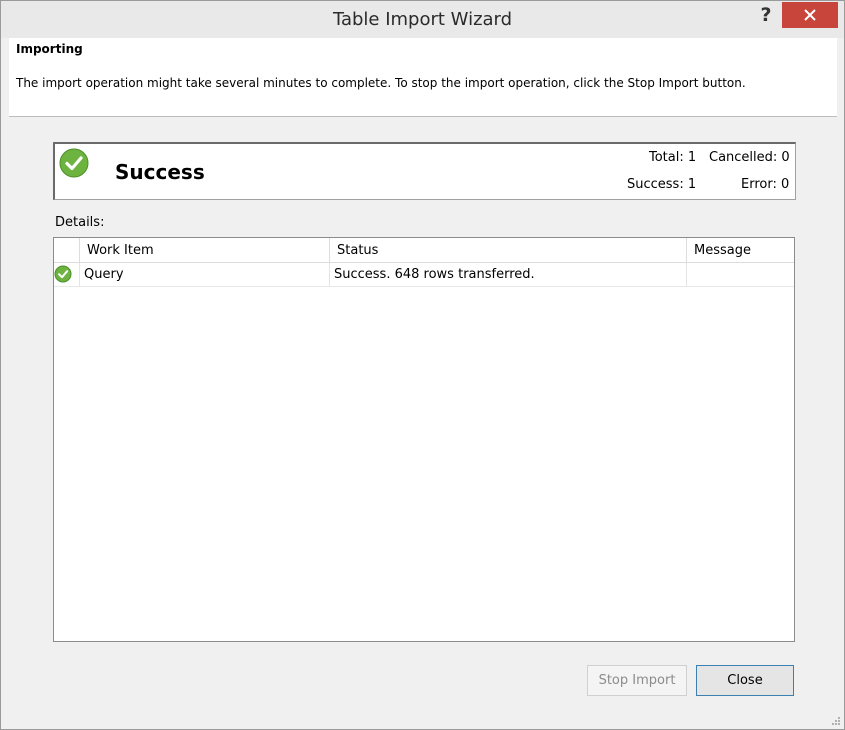 This screenshot has width=845, height=730. What do you see at coordinates (740, 250) in the screenshot?
I see `column-header-message: Message` at bounding box center [740, 250].